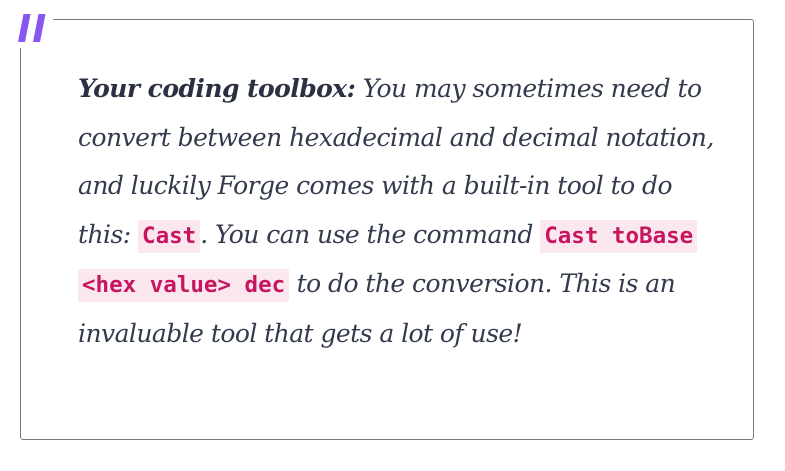 This screenshot has width=785, height=471. What do you see at coordinates (33, 28) in the screenshot?
I see `quote-icon` at bounding box center [33, 28].